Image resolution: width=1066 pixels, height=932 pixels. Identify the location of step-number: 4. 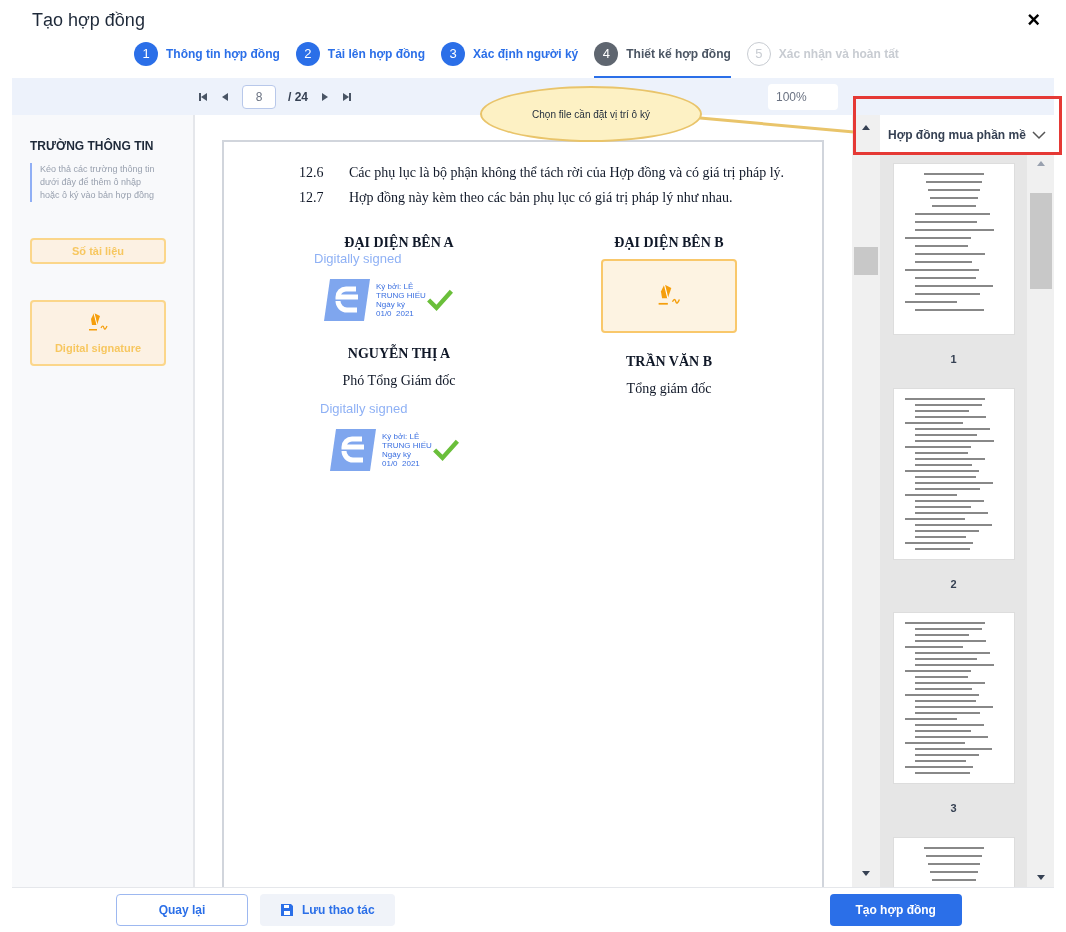
(606, 54).